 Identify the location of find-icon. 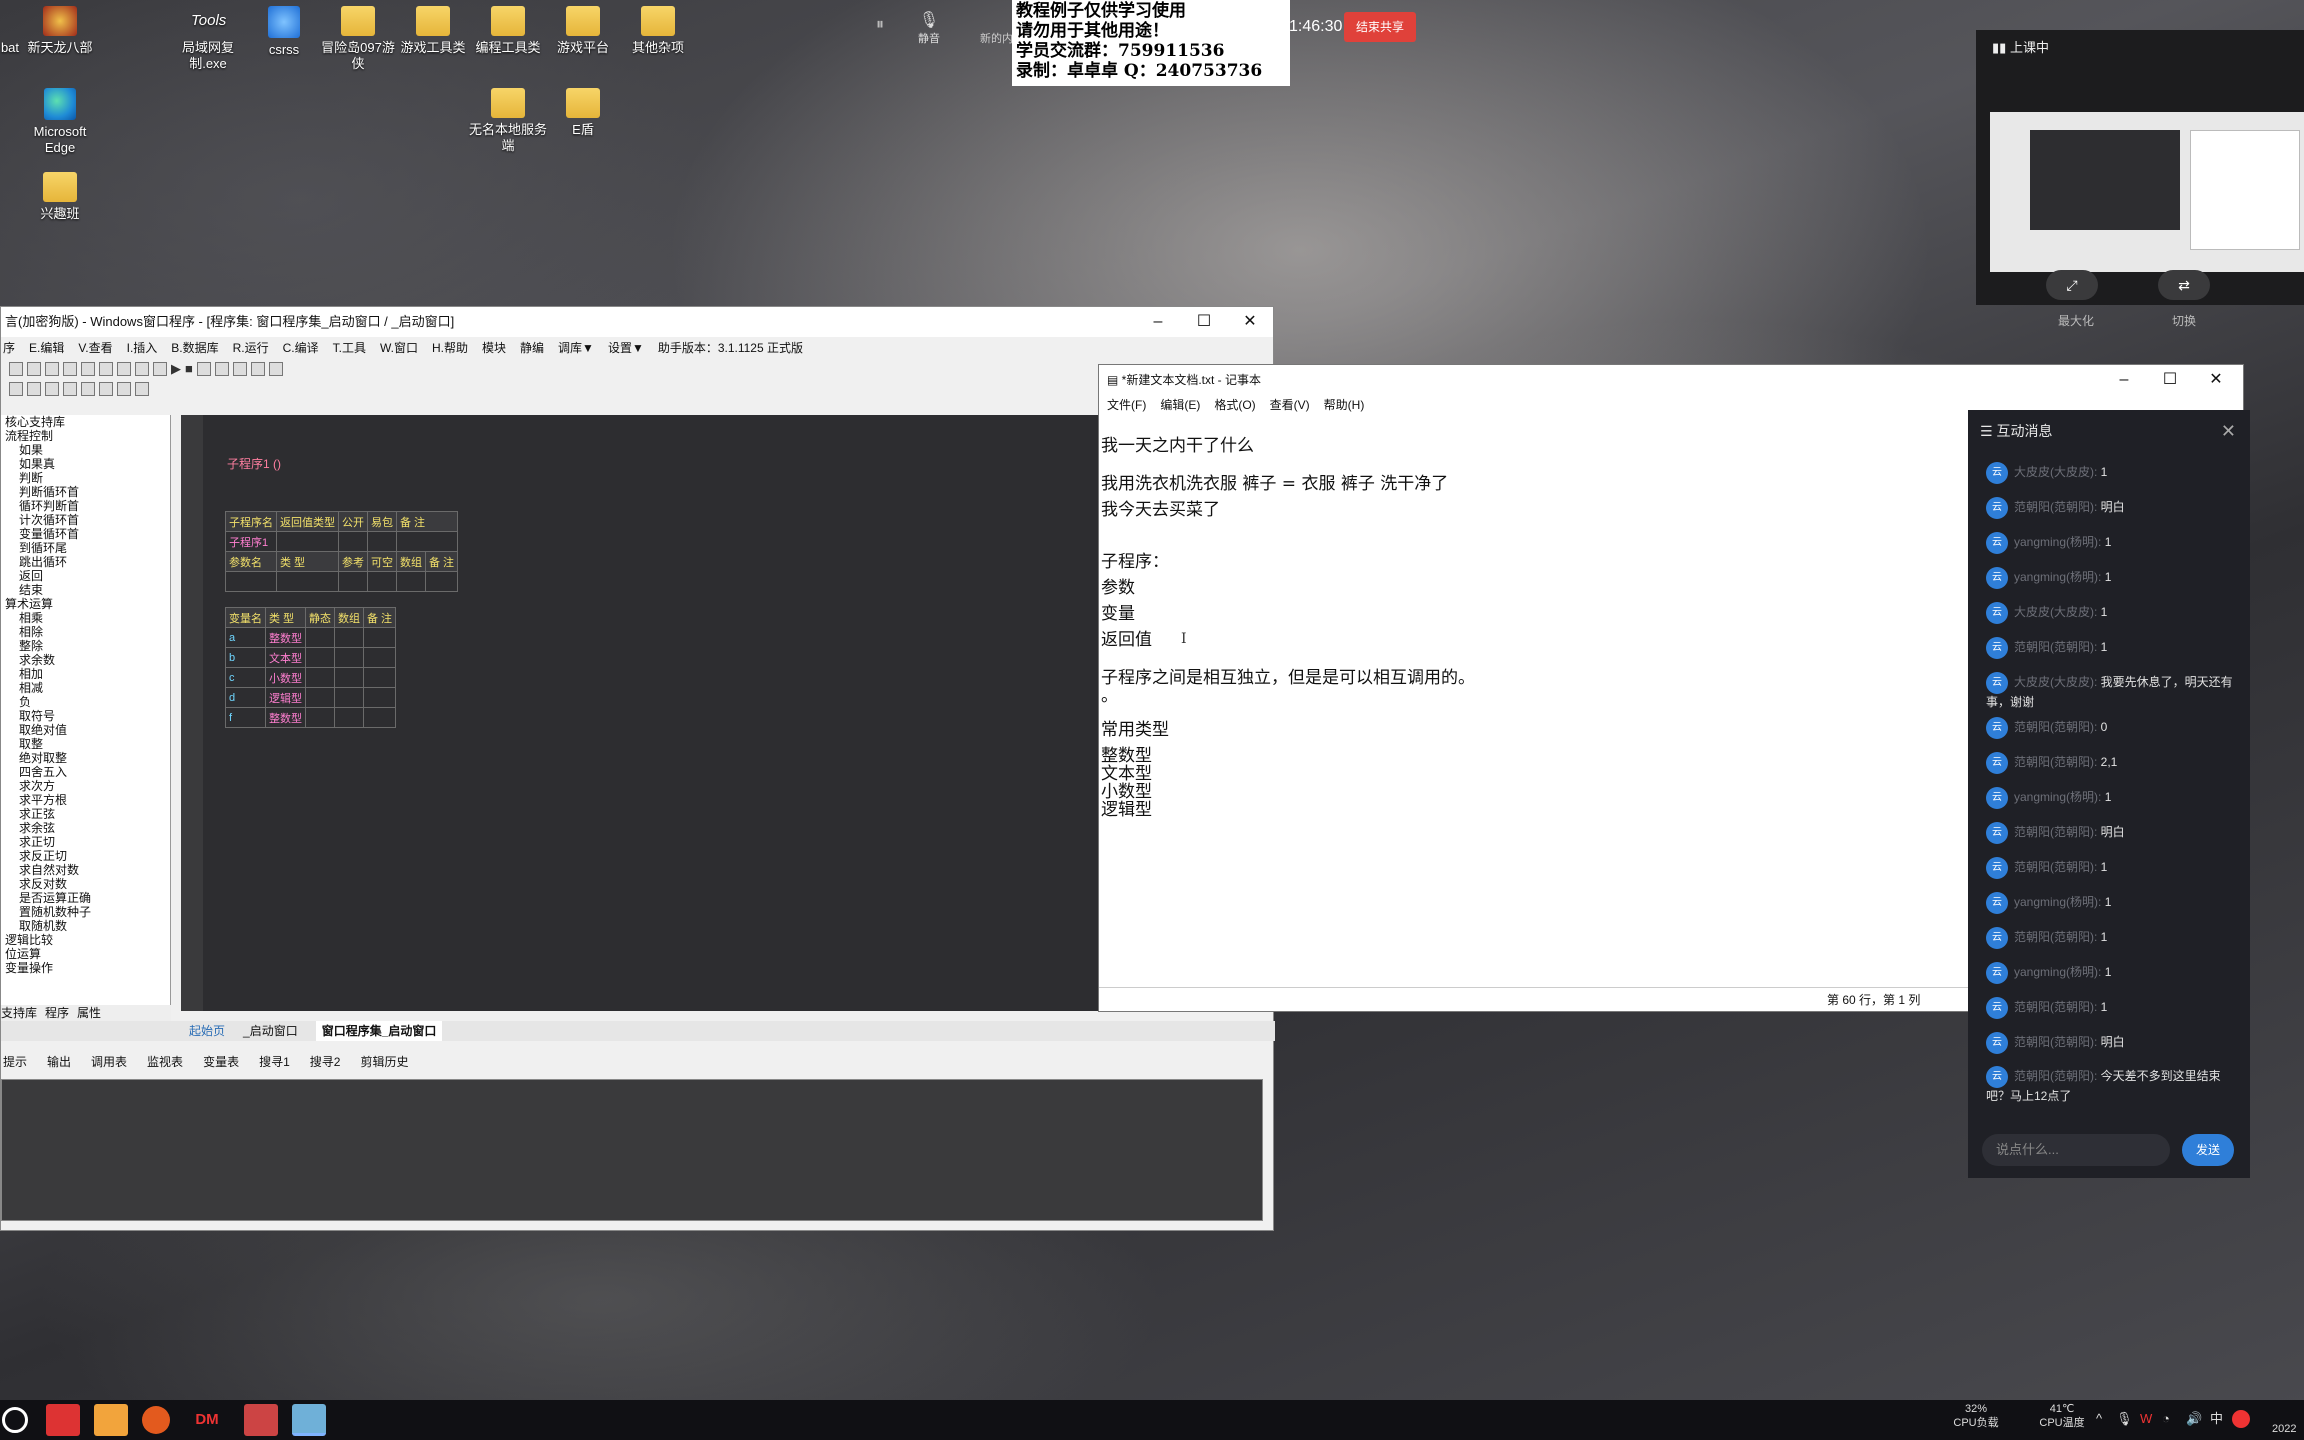
(275, 369).